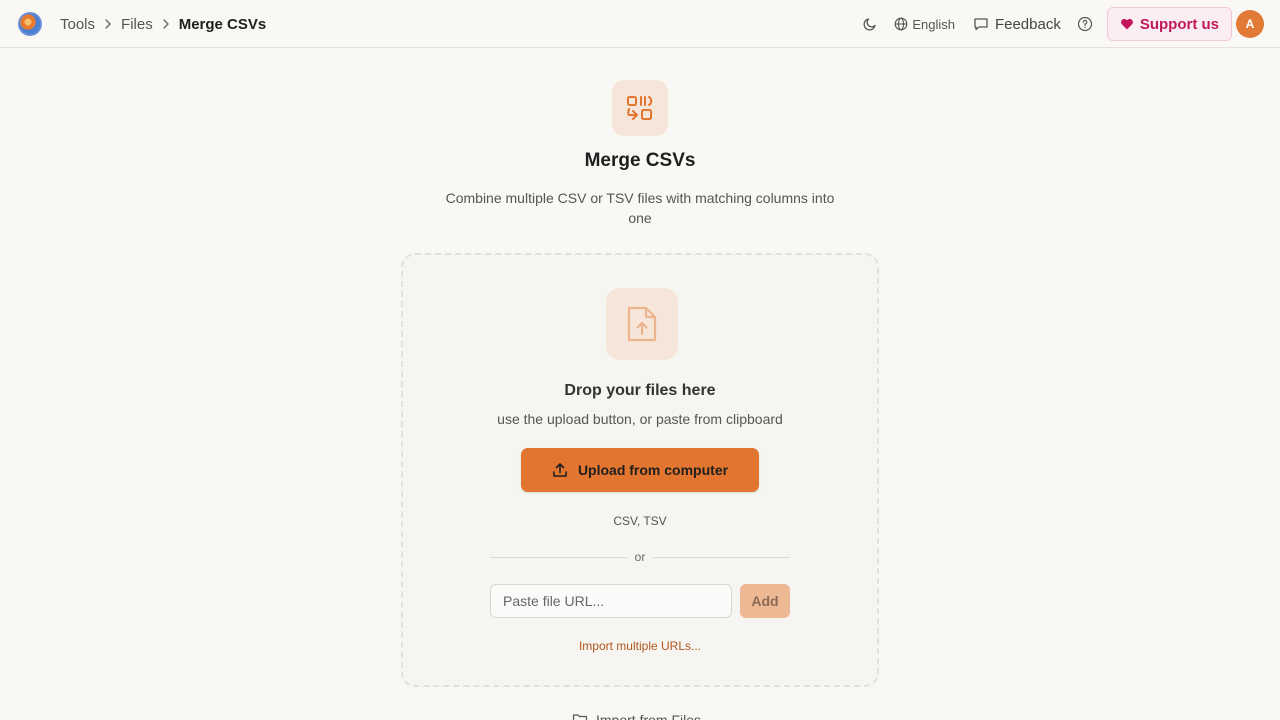 This screenshot has width=1280, height=720. Describe the element at coordinates (765, 601) in the screenshot. I see `add-url-button: Add` at that location.